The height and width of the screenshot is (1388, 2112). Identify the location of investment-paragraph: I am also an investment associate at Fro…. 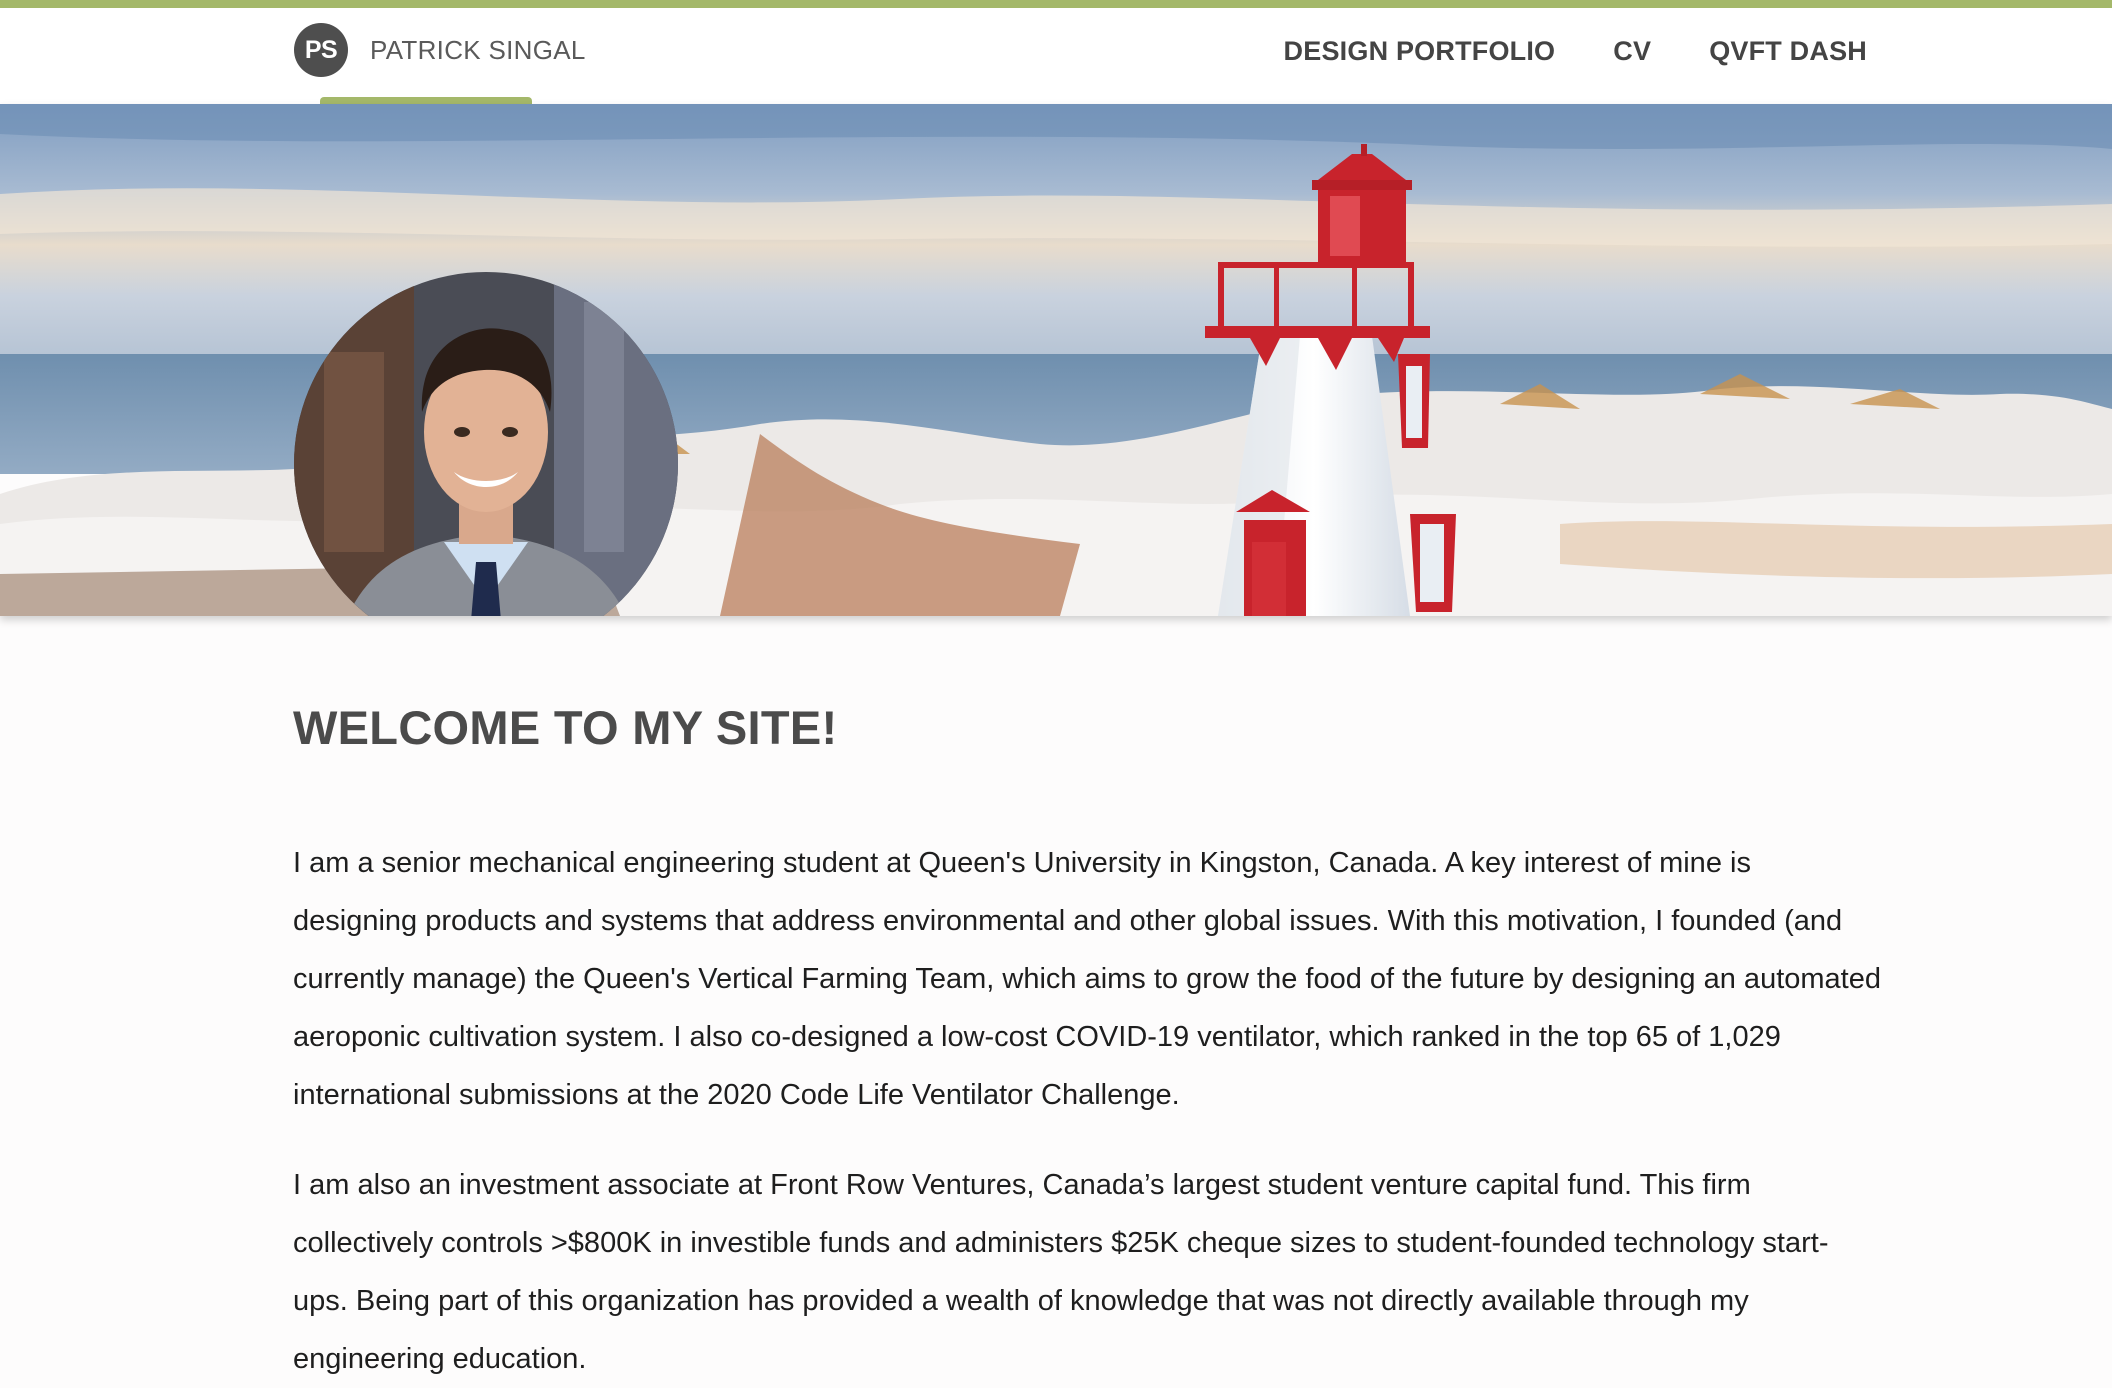
(1061, 1272).